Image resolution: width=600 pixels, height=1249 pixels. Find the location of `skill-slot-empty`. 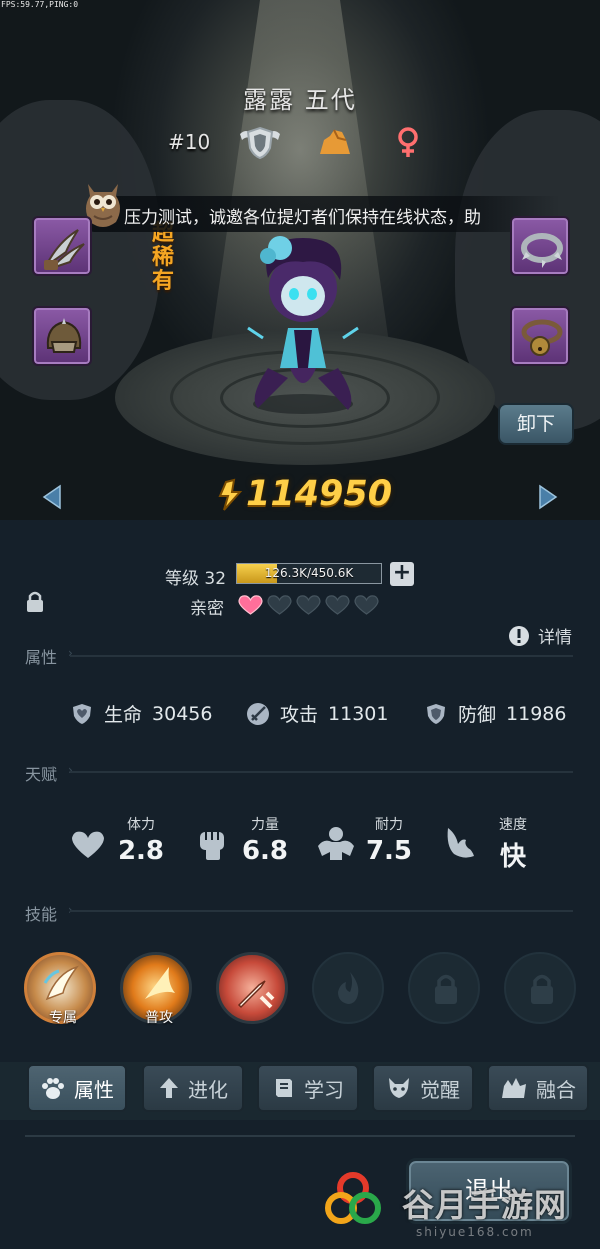

skill-slot-empty is located at coordinates (348, 988).